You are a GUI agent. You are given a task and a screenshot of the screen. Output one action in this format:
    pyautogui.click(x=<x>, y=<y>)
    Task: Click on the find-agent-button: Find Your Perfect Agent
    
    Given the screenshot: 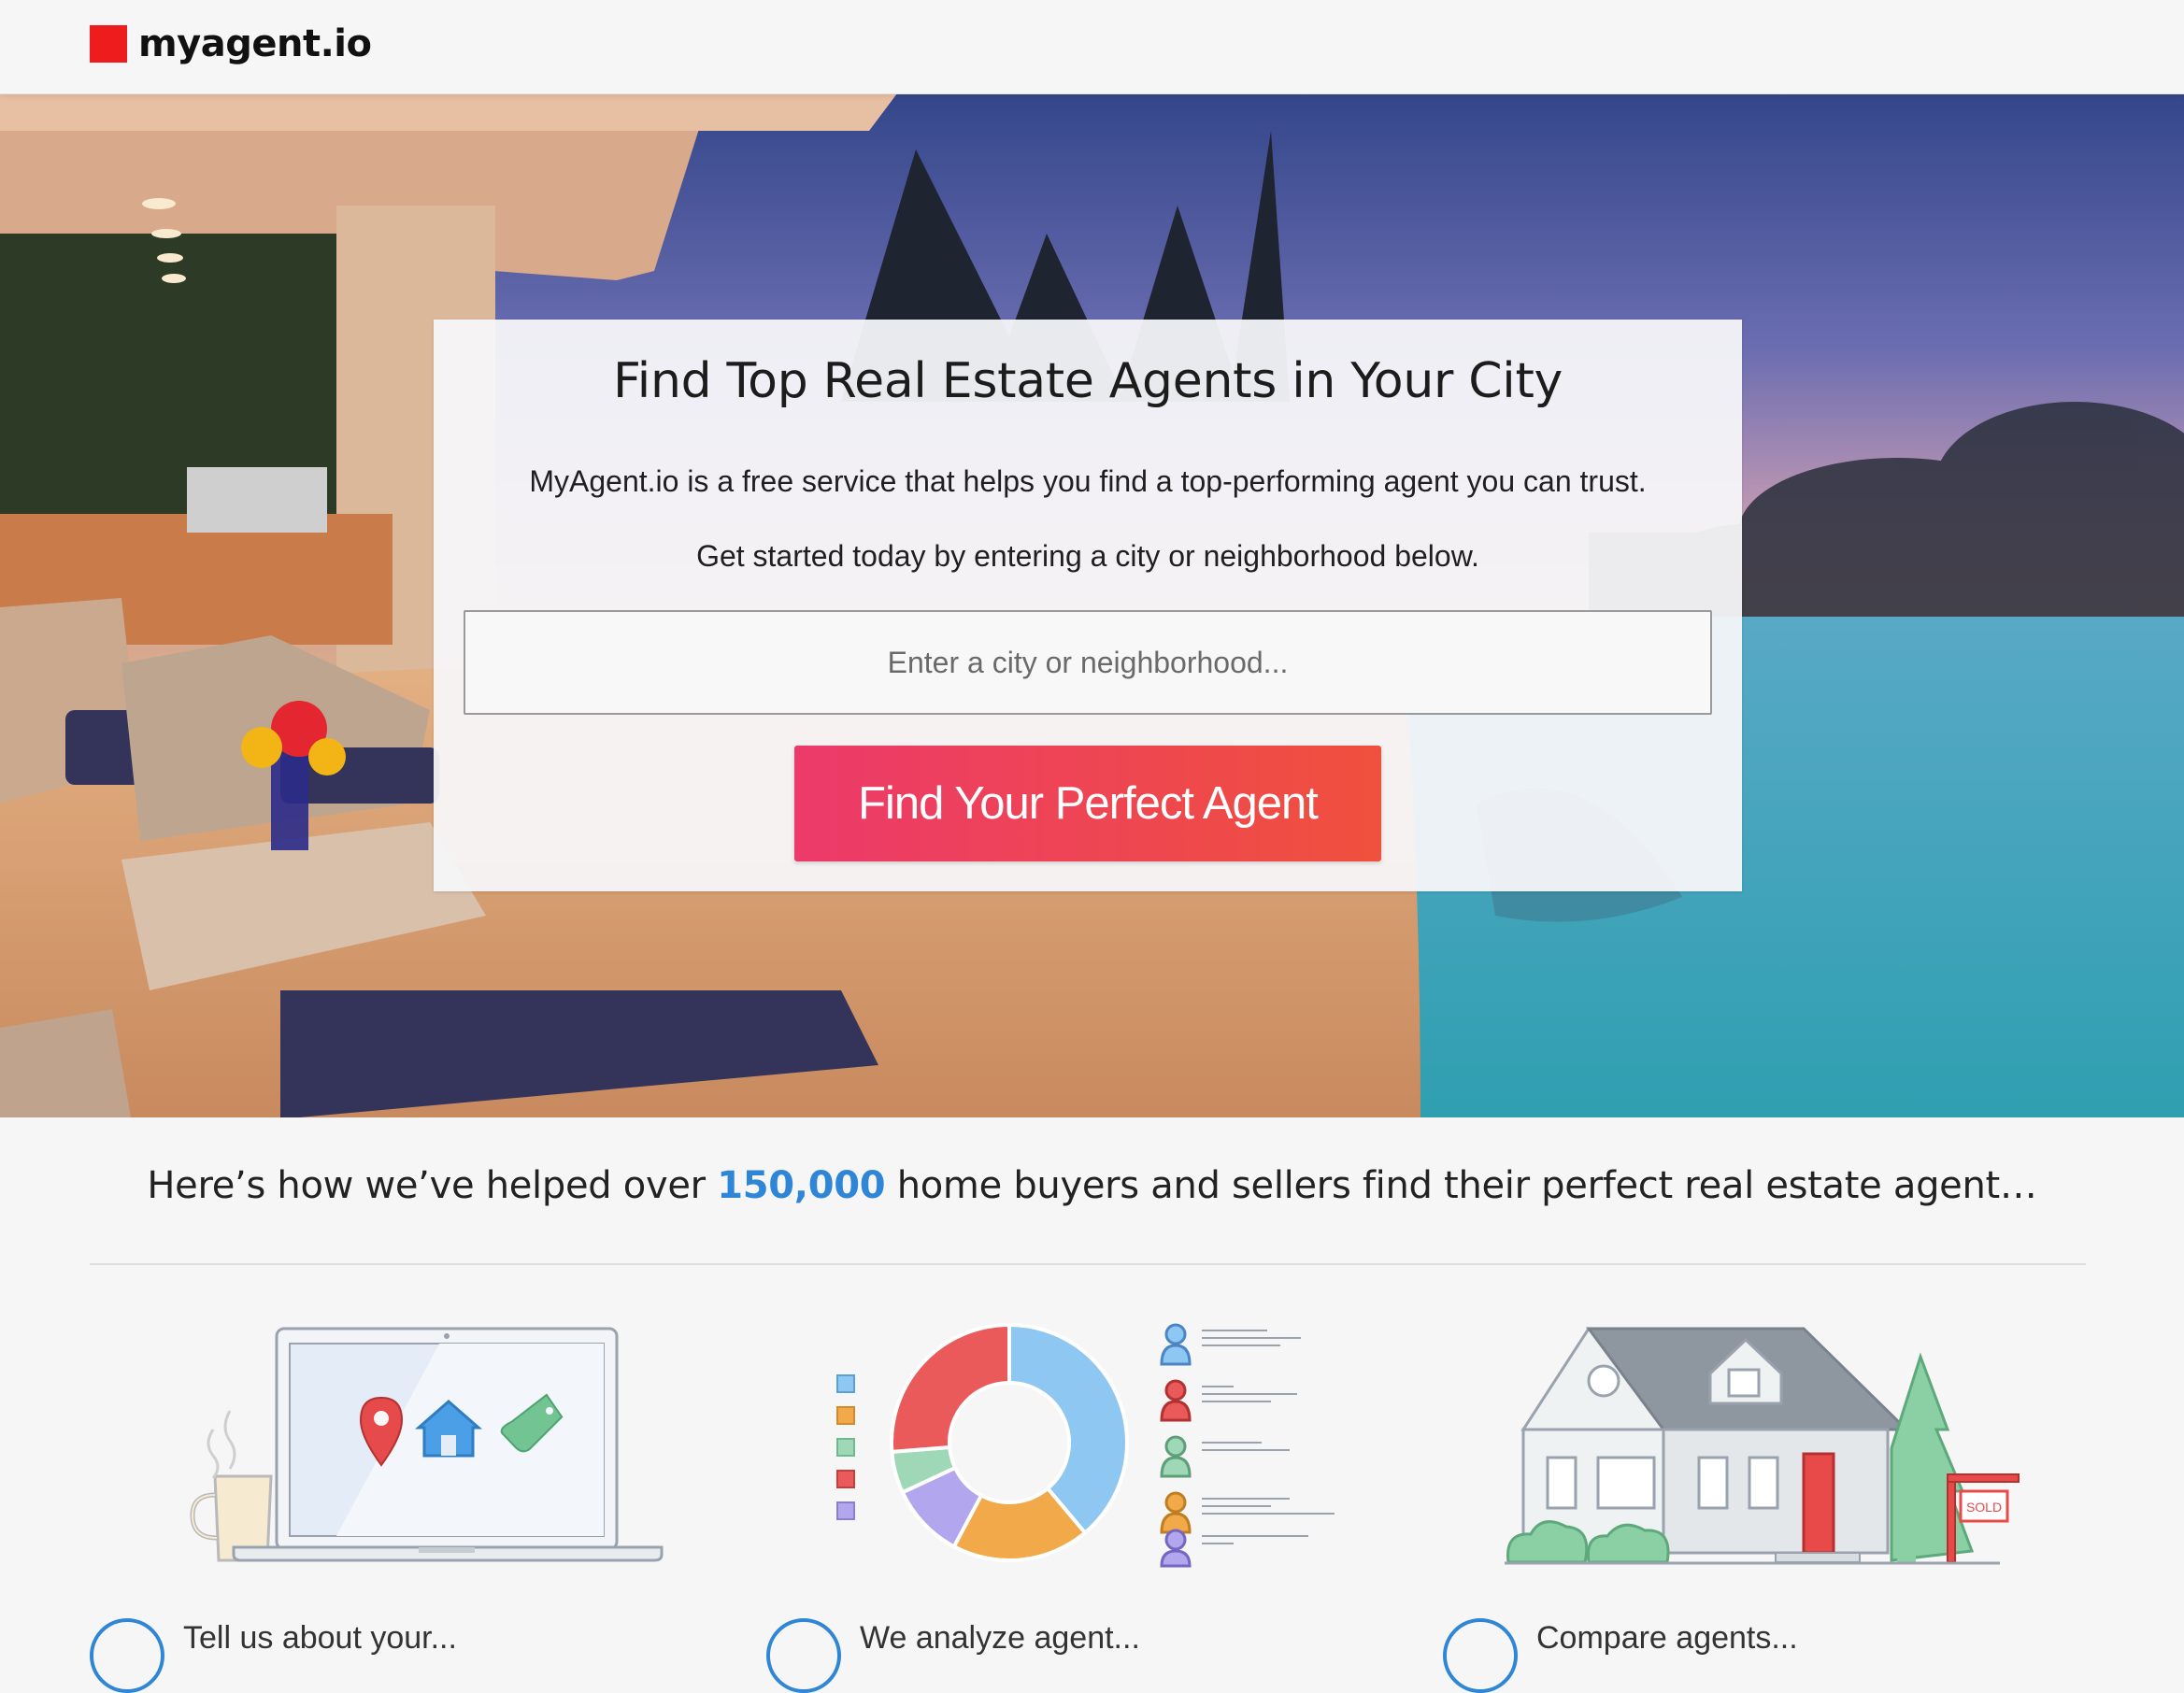 What is the action you would take?
    pyautogui.click(x=1087, y=803)
    